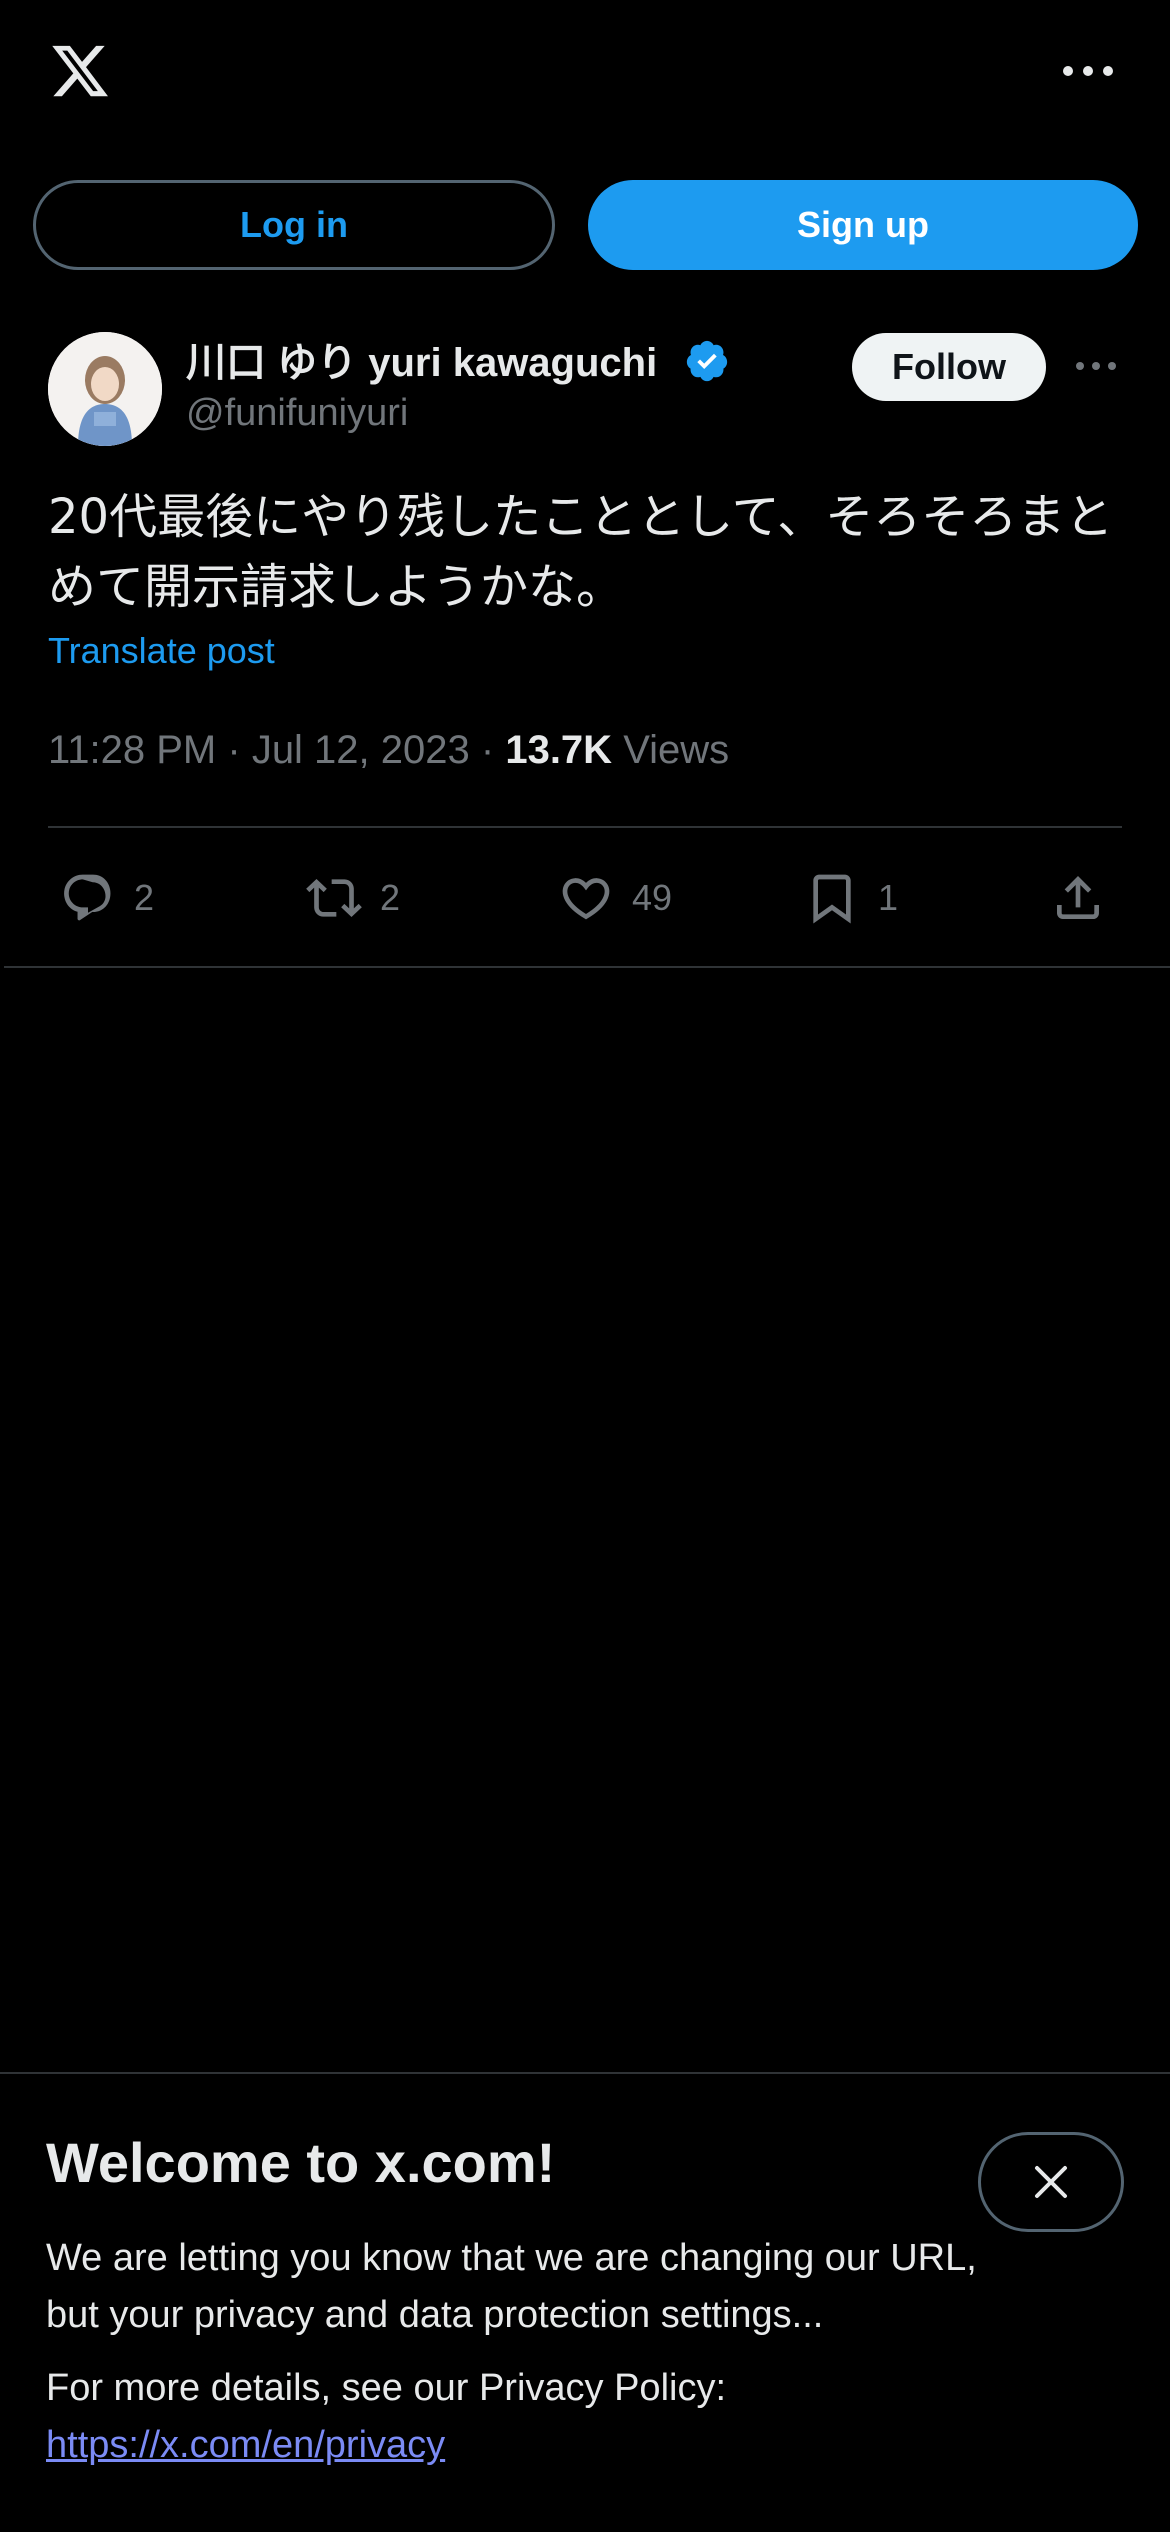 The image size is (1170, 2532). What do you see at coordinates (832, 899) in the screenshot?
I see `bookmark-icon` at bounding box center [832, 899].